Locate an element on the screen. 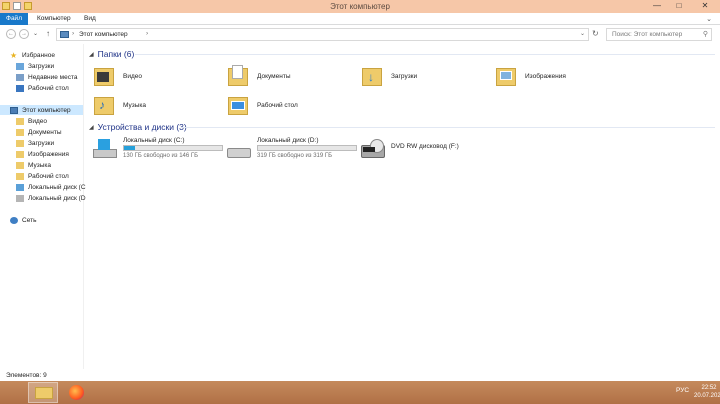 The height and width of the screenshot is (404, 720). item-count: Элементов: 9 is located at coordinates (26, 375).